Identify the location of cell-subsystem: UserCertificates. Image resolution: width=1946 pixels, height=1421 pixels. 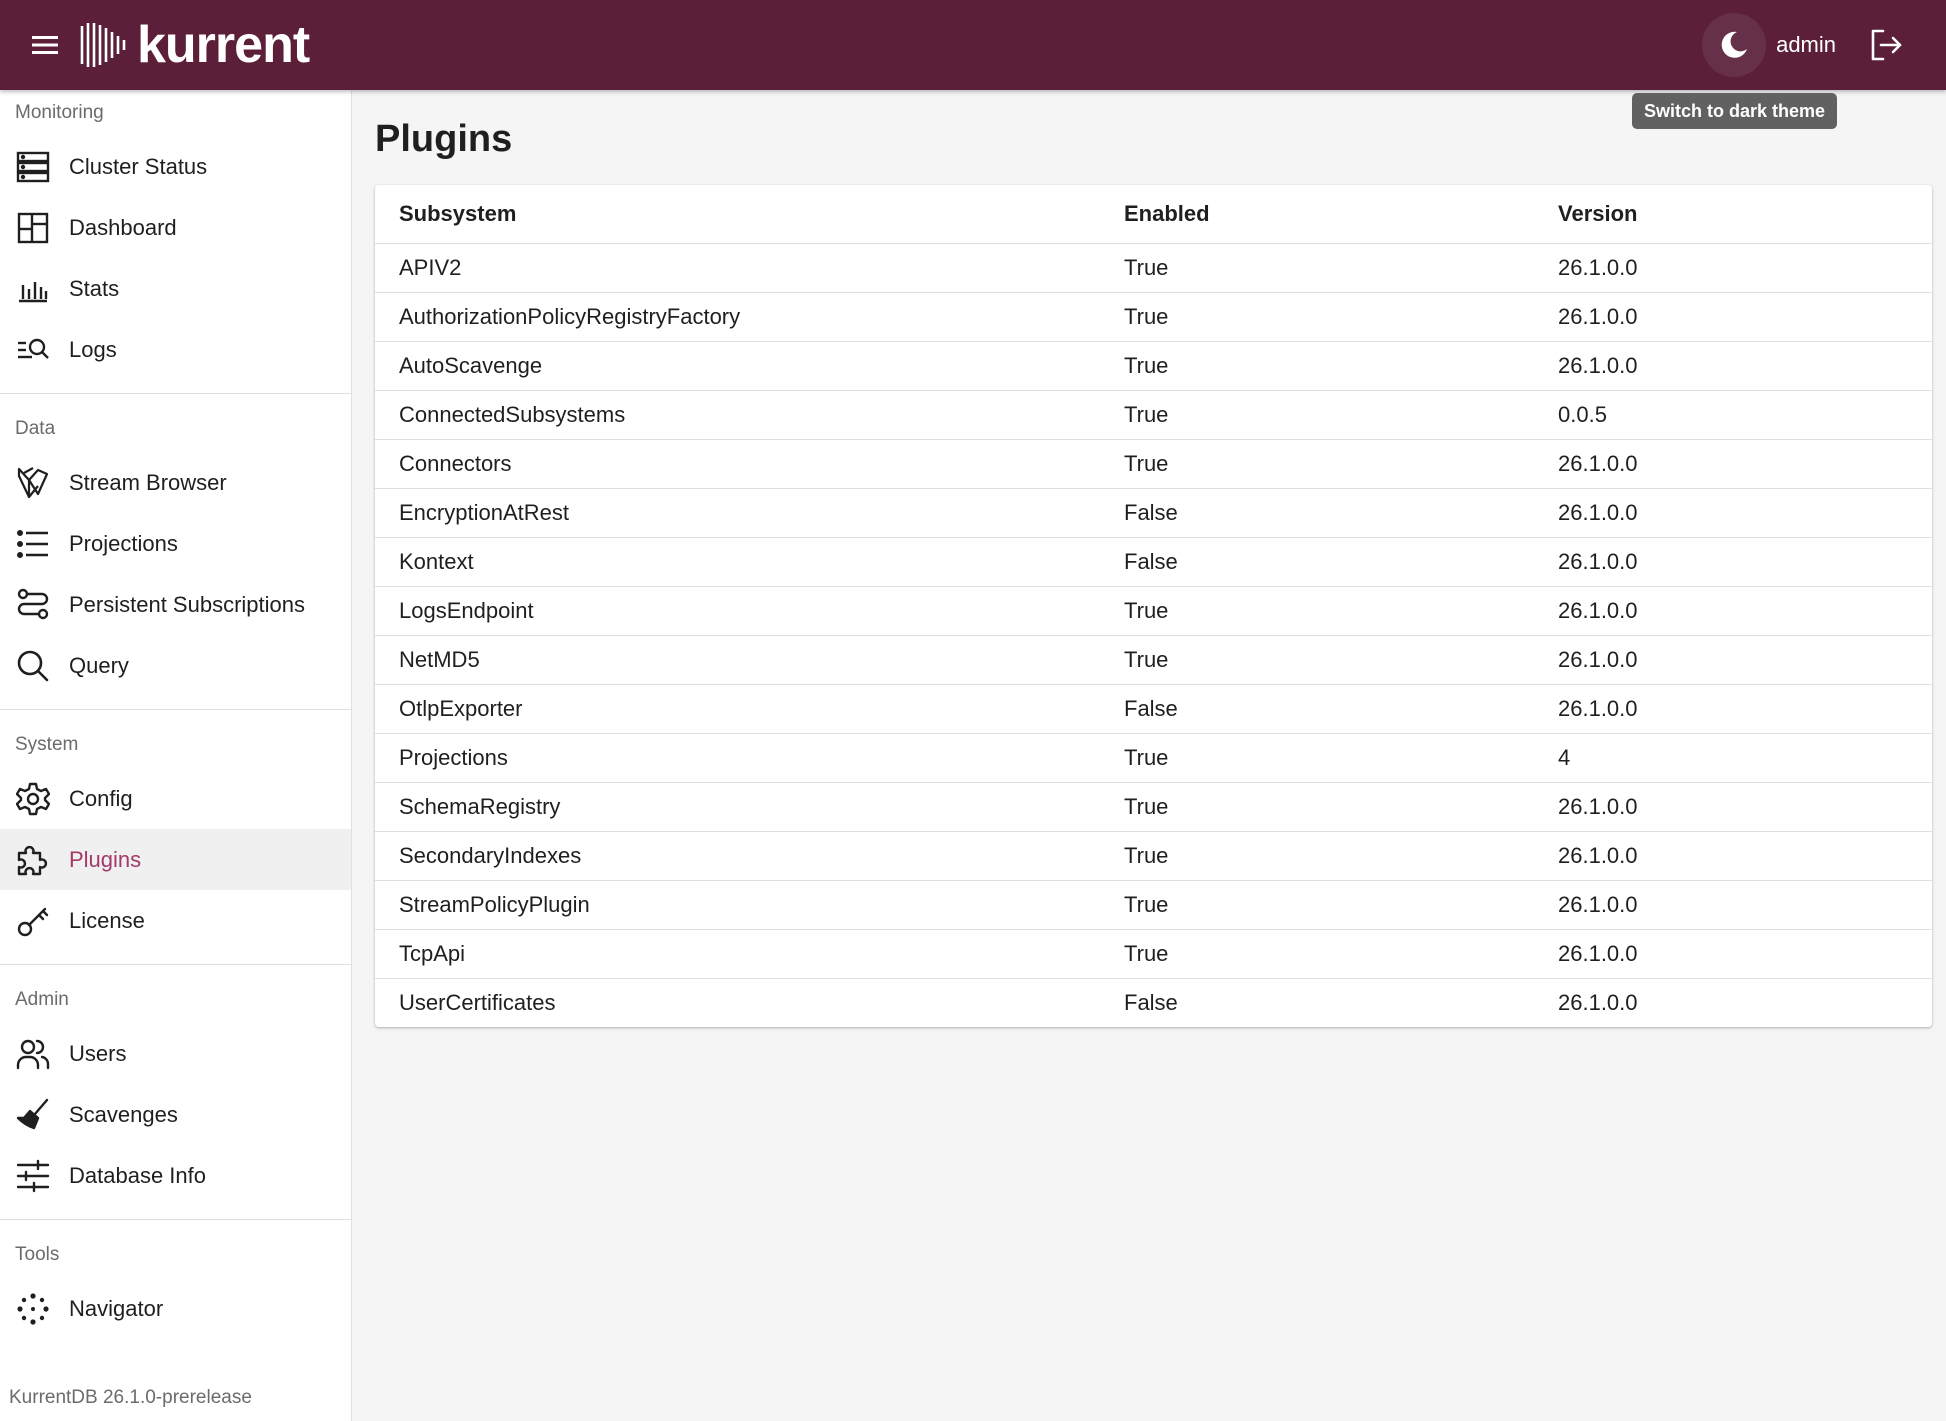
(477, 1002).